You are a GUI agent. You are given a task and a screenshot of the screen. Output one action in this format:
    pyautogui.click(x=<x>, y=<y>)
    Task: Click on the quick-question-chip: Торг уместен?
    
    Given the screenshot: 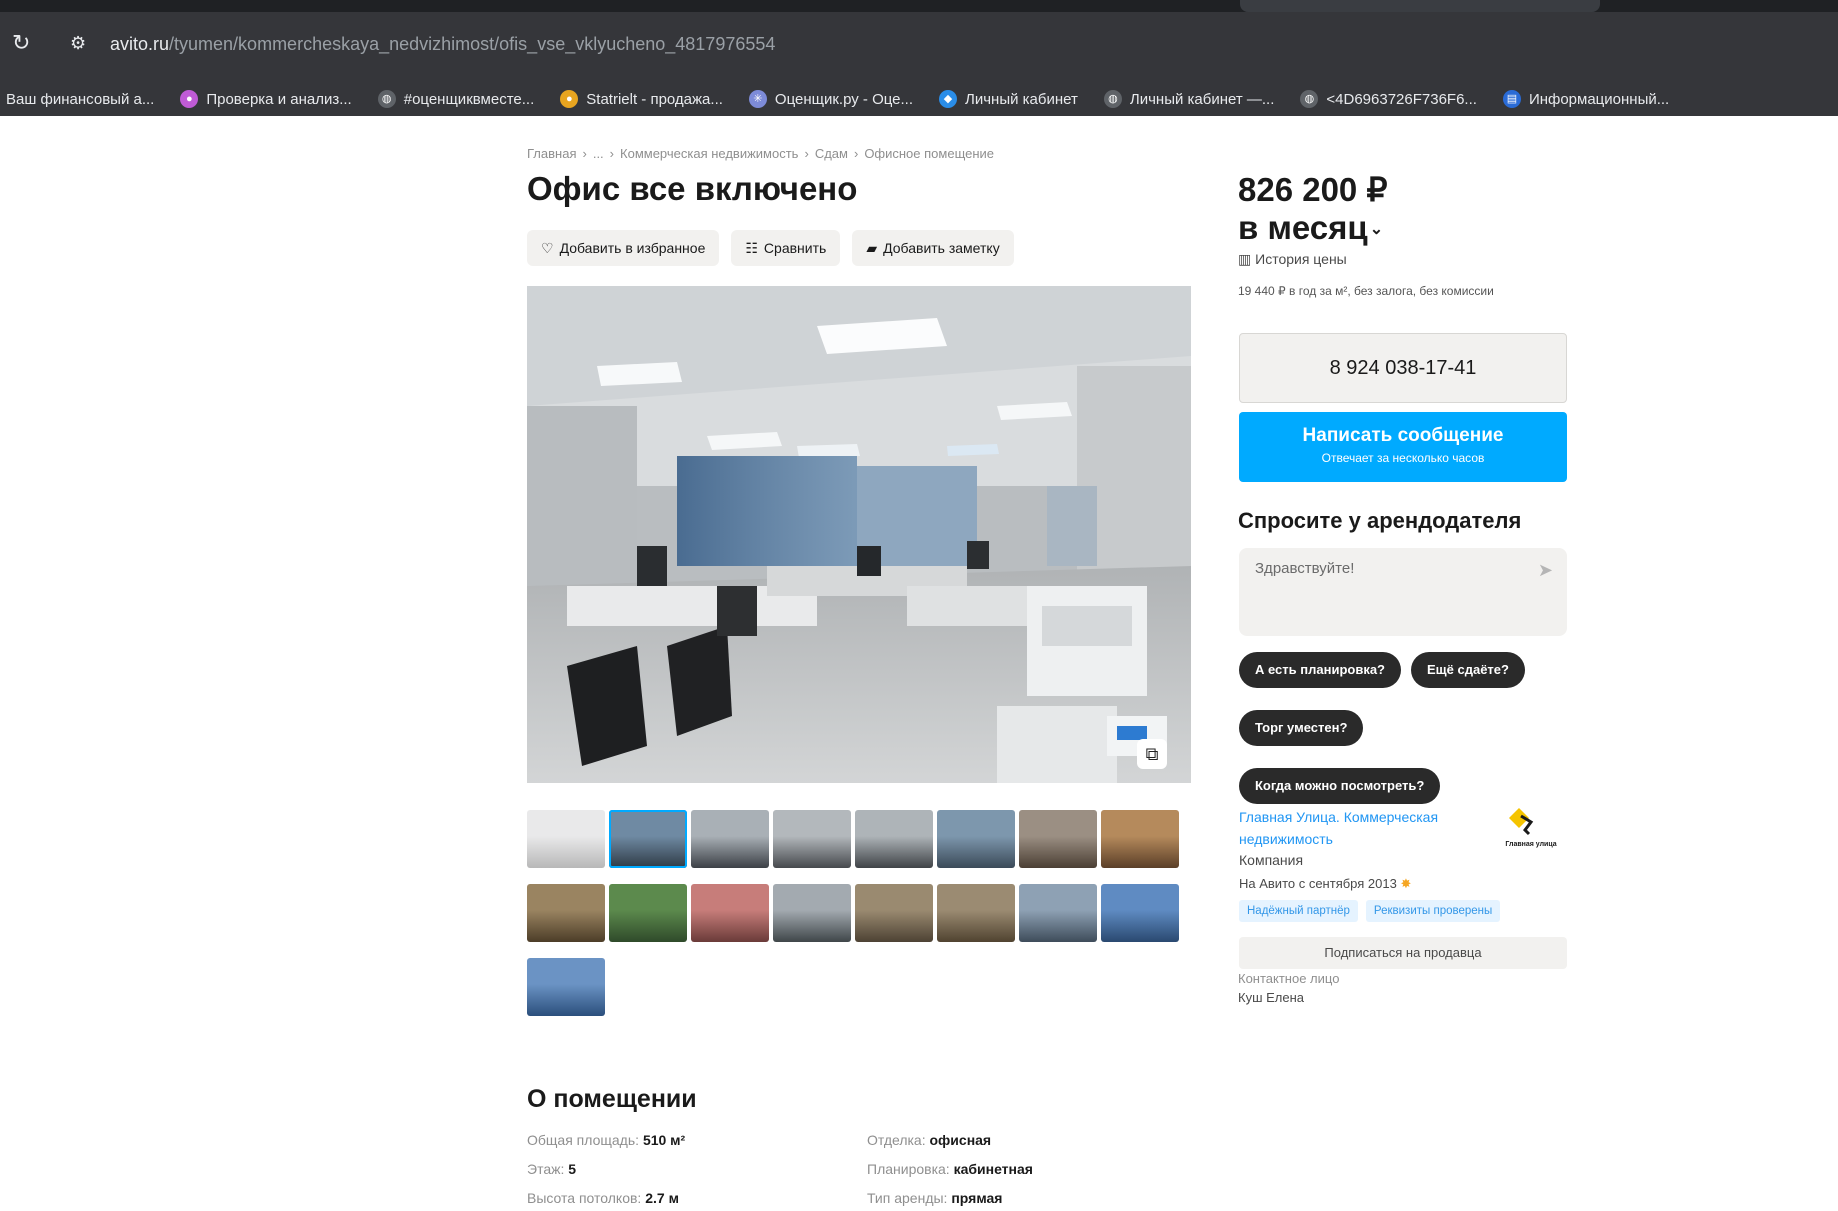 What is the action you would take?
    pyautogui.click(x=1301, y=728)
    